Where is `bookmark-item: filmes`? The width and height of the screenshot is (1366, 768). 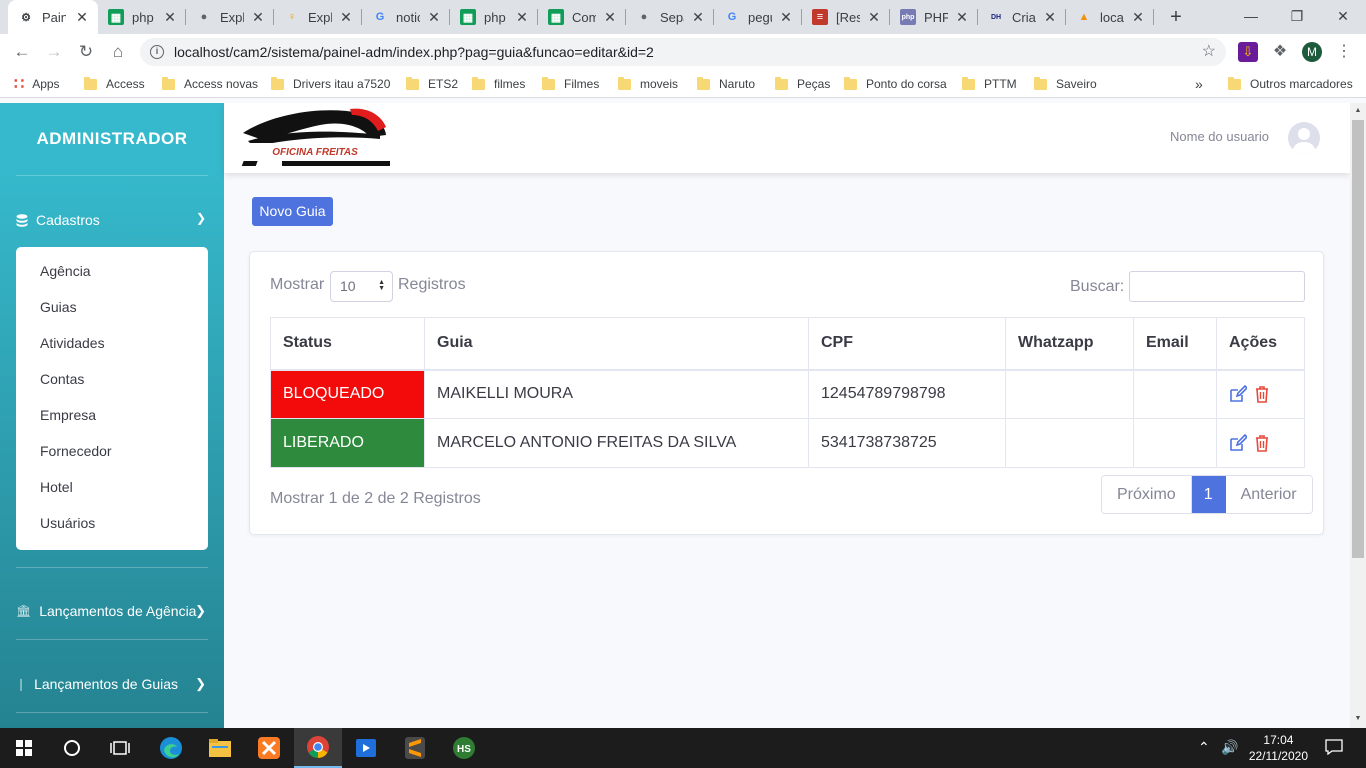
bookmark-item: filmes is located at coordinates (498, 84).